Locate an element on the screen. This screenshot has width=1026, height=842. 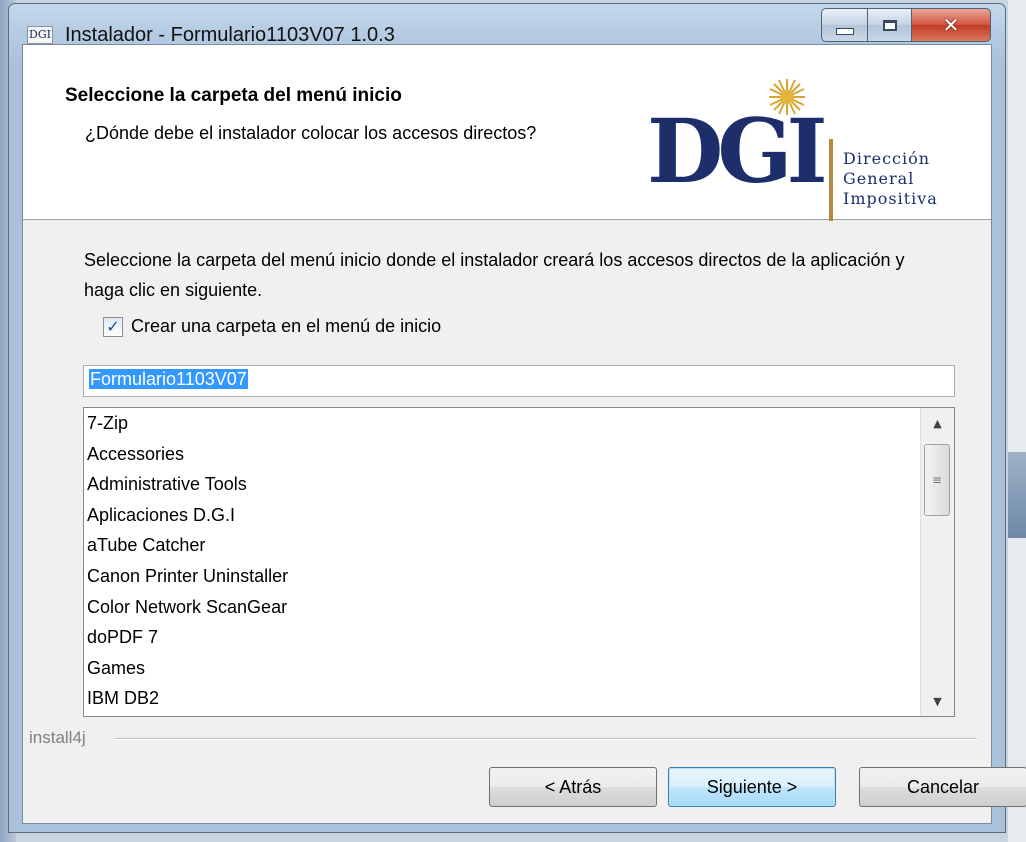
list-scrollbar: ▲ ≡ ▼ is located at coordinates (937, 562).